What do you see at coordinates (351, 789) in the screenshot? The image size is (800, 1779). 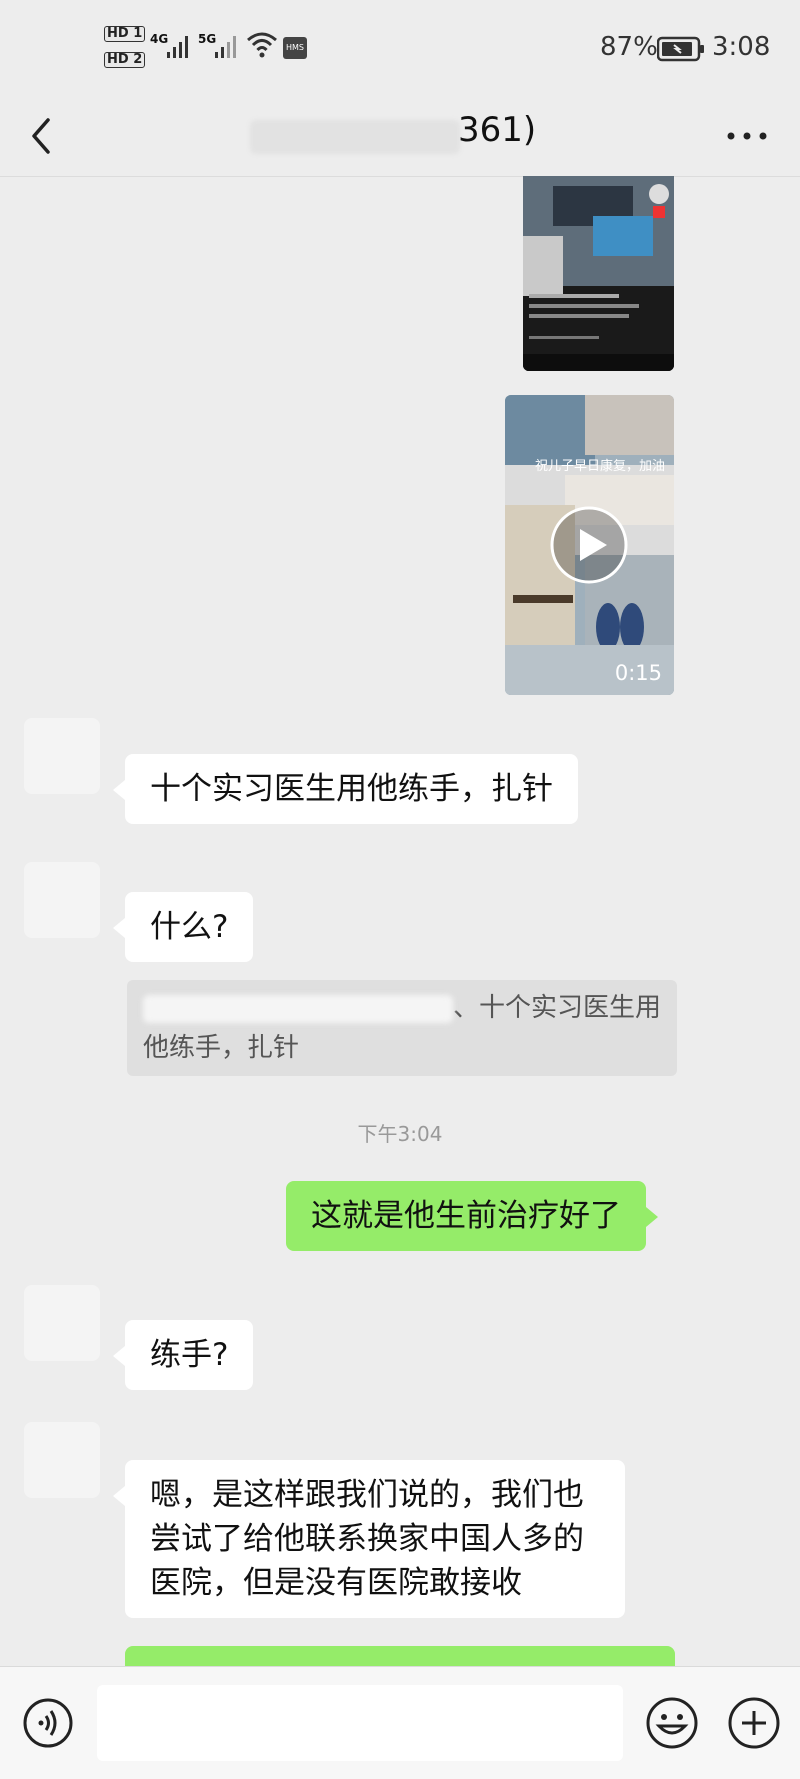 I see `message-text: 十个实习医生用他练手，扎针` at bounding box center [351, 789].